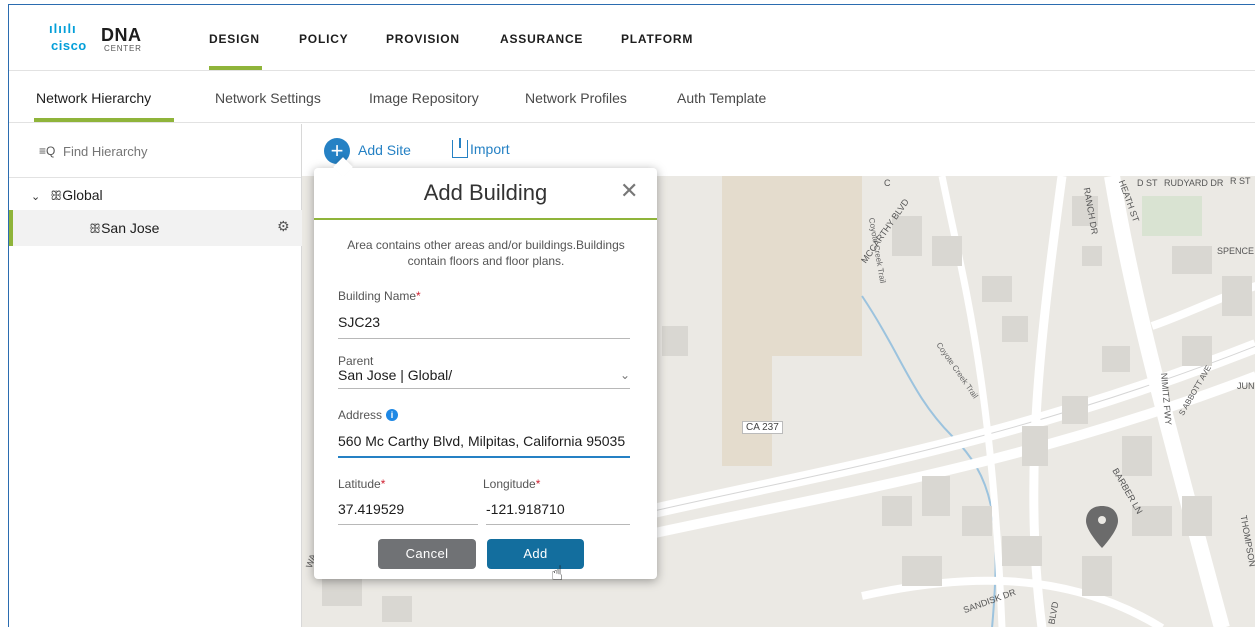 Image resolution: width=1255 pixels, height=627 pixels. I want to click on map-label: R ST, so click(1240, 181).